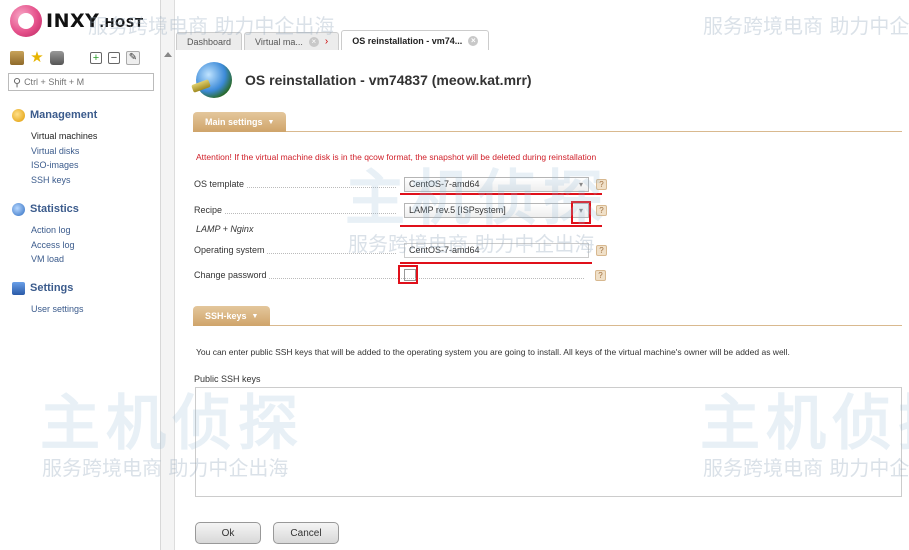  I want to click on recipe-value: LAMP rev.5 [ISPsystem], so click(457, 210).